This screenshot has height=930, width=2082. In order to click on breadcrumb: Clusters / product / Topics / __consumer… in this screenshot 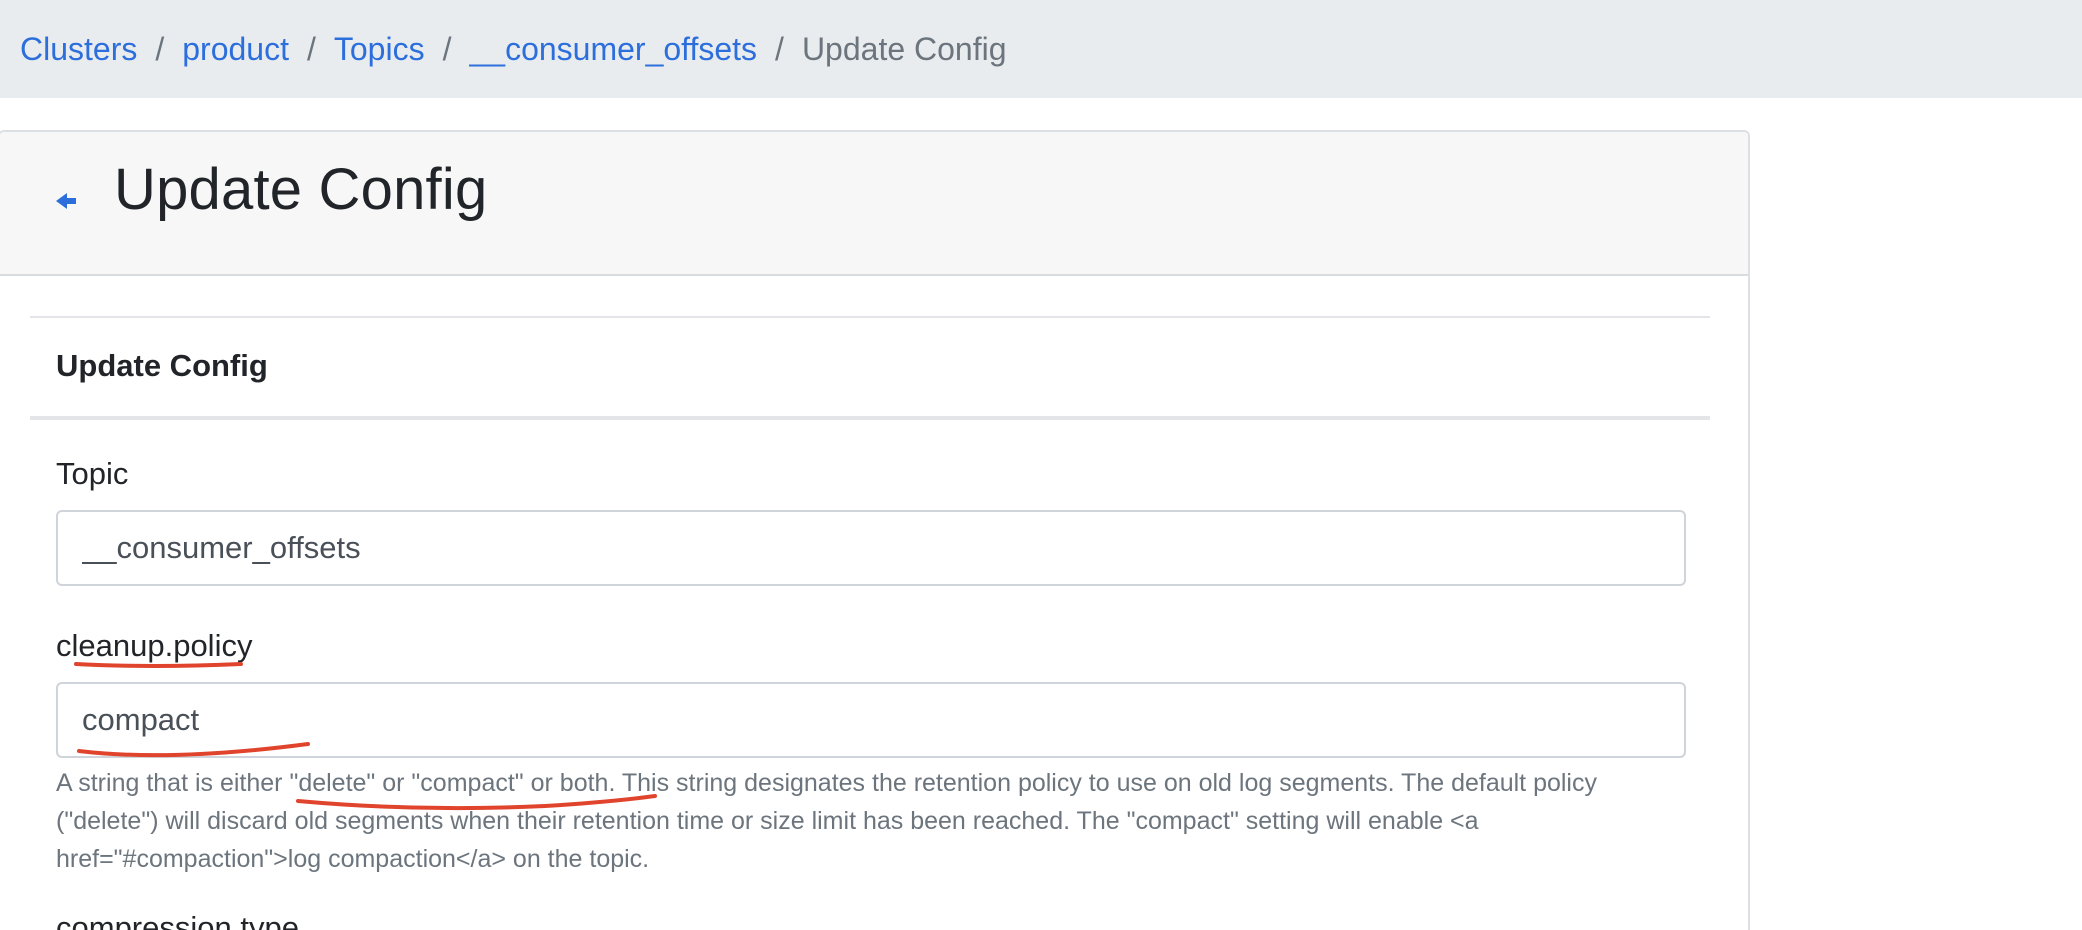, I will do `click(1041, 49)`.